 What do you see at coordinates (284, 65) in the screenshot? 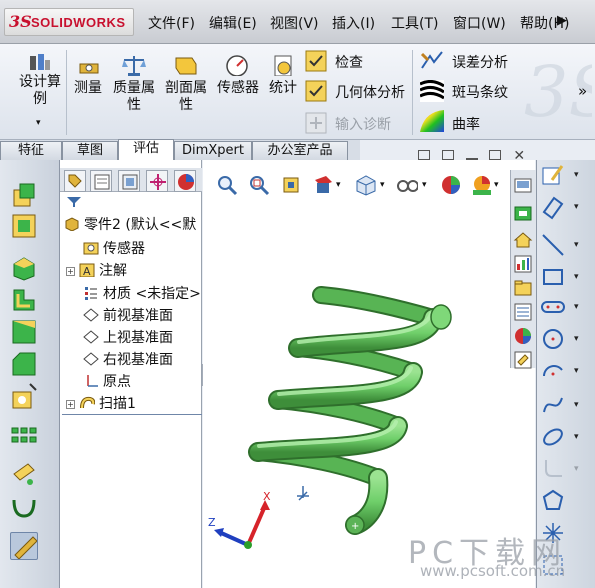
I see `statistics-icon` at bounding box center [284, 65].